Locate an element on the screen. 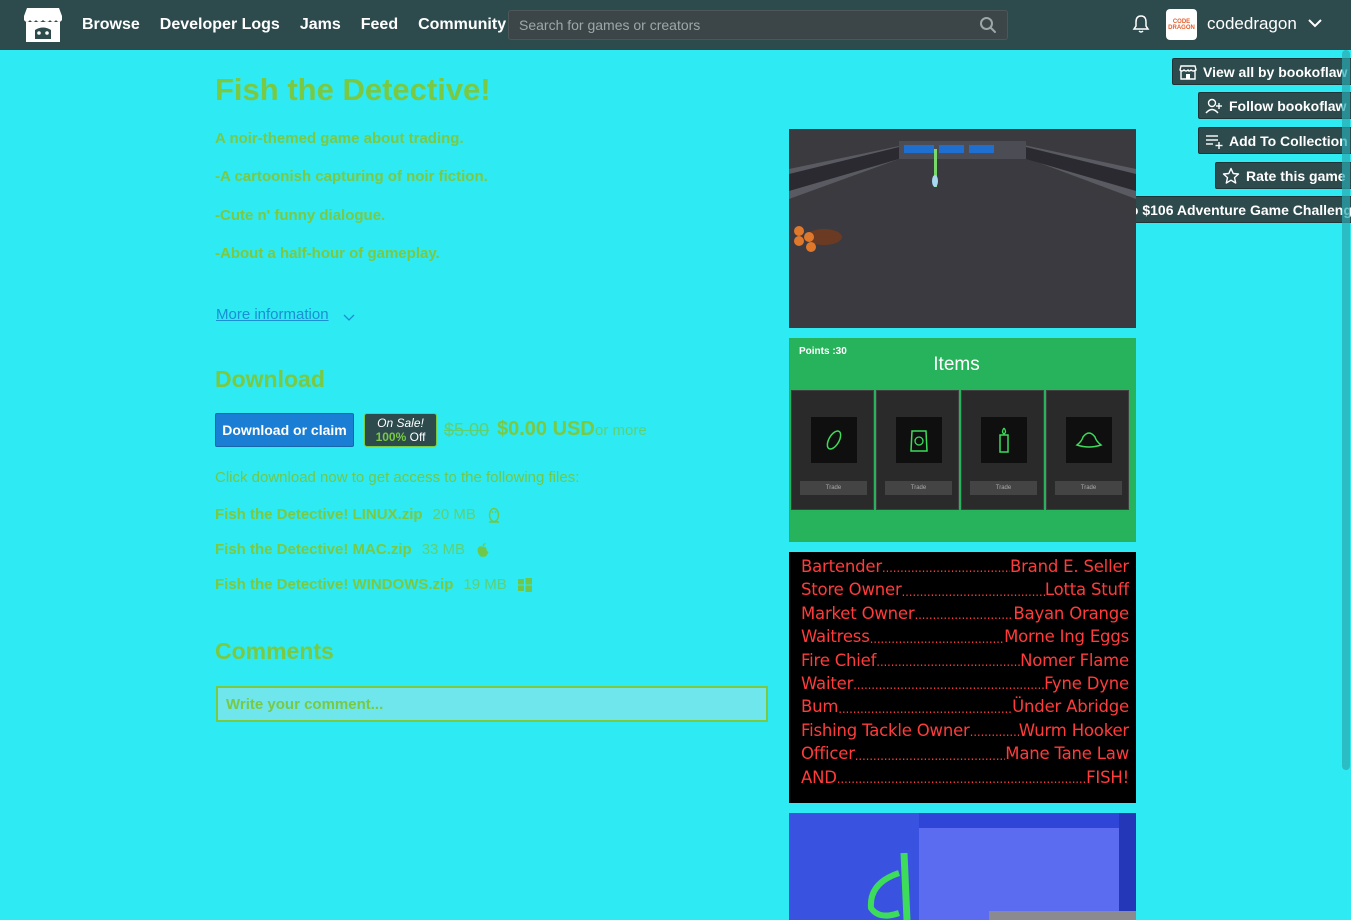 The image size is (1351, 920). game-title: Fish the Detective! is located at coordinates (353, 89).